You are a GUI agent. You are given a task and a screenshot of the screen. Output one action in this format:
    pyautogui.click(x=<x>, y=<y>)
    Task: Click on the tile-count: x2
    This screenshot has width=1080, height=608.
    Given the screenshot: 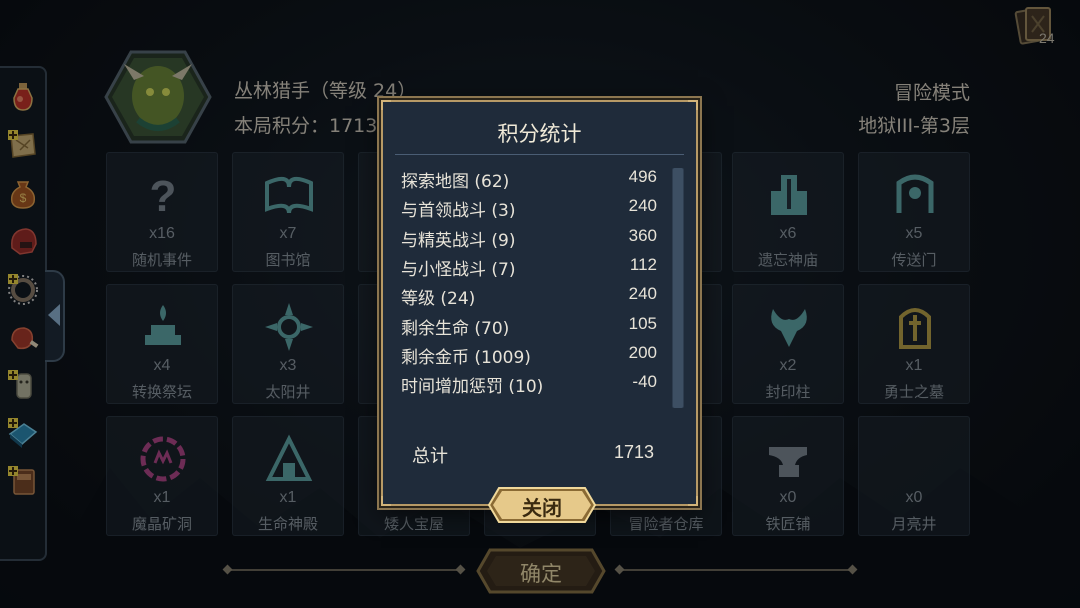 What is the action you would take?
    pyautogui.click(x=788, y=365)
    